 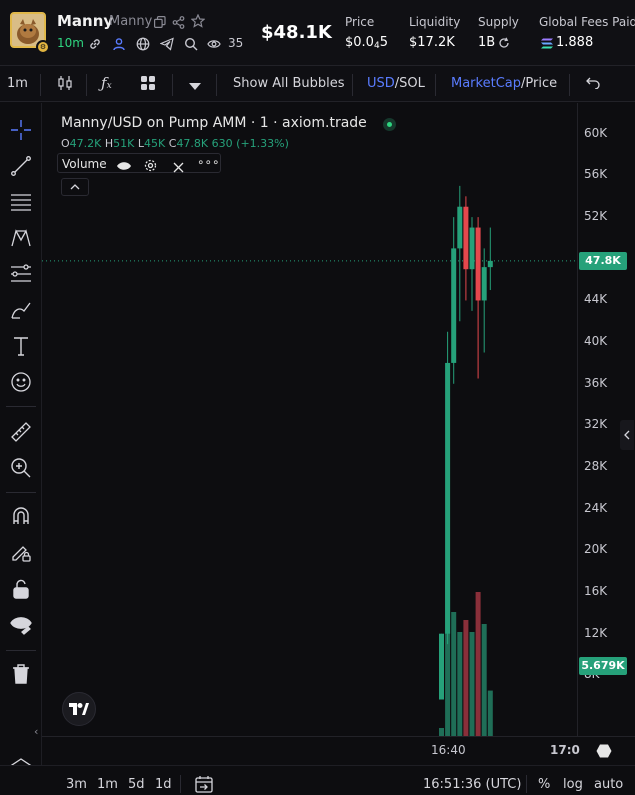 I want to click on lock-drawings-icon, so click(x=21, y=552).